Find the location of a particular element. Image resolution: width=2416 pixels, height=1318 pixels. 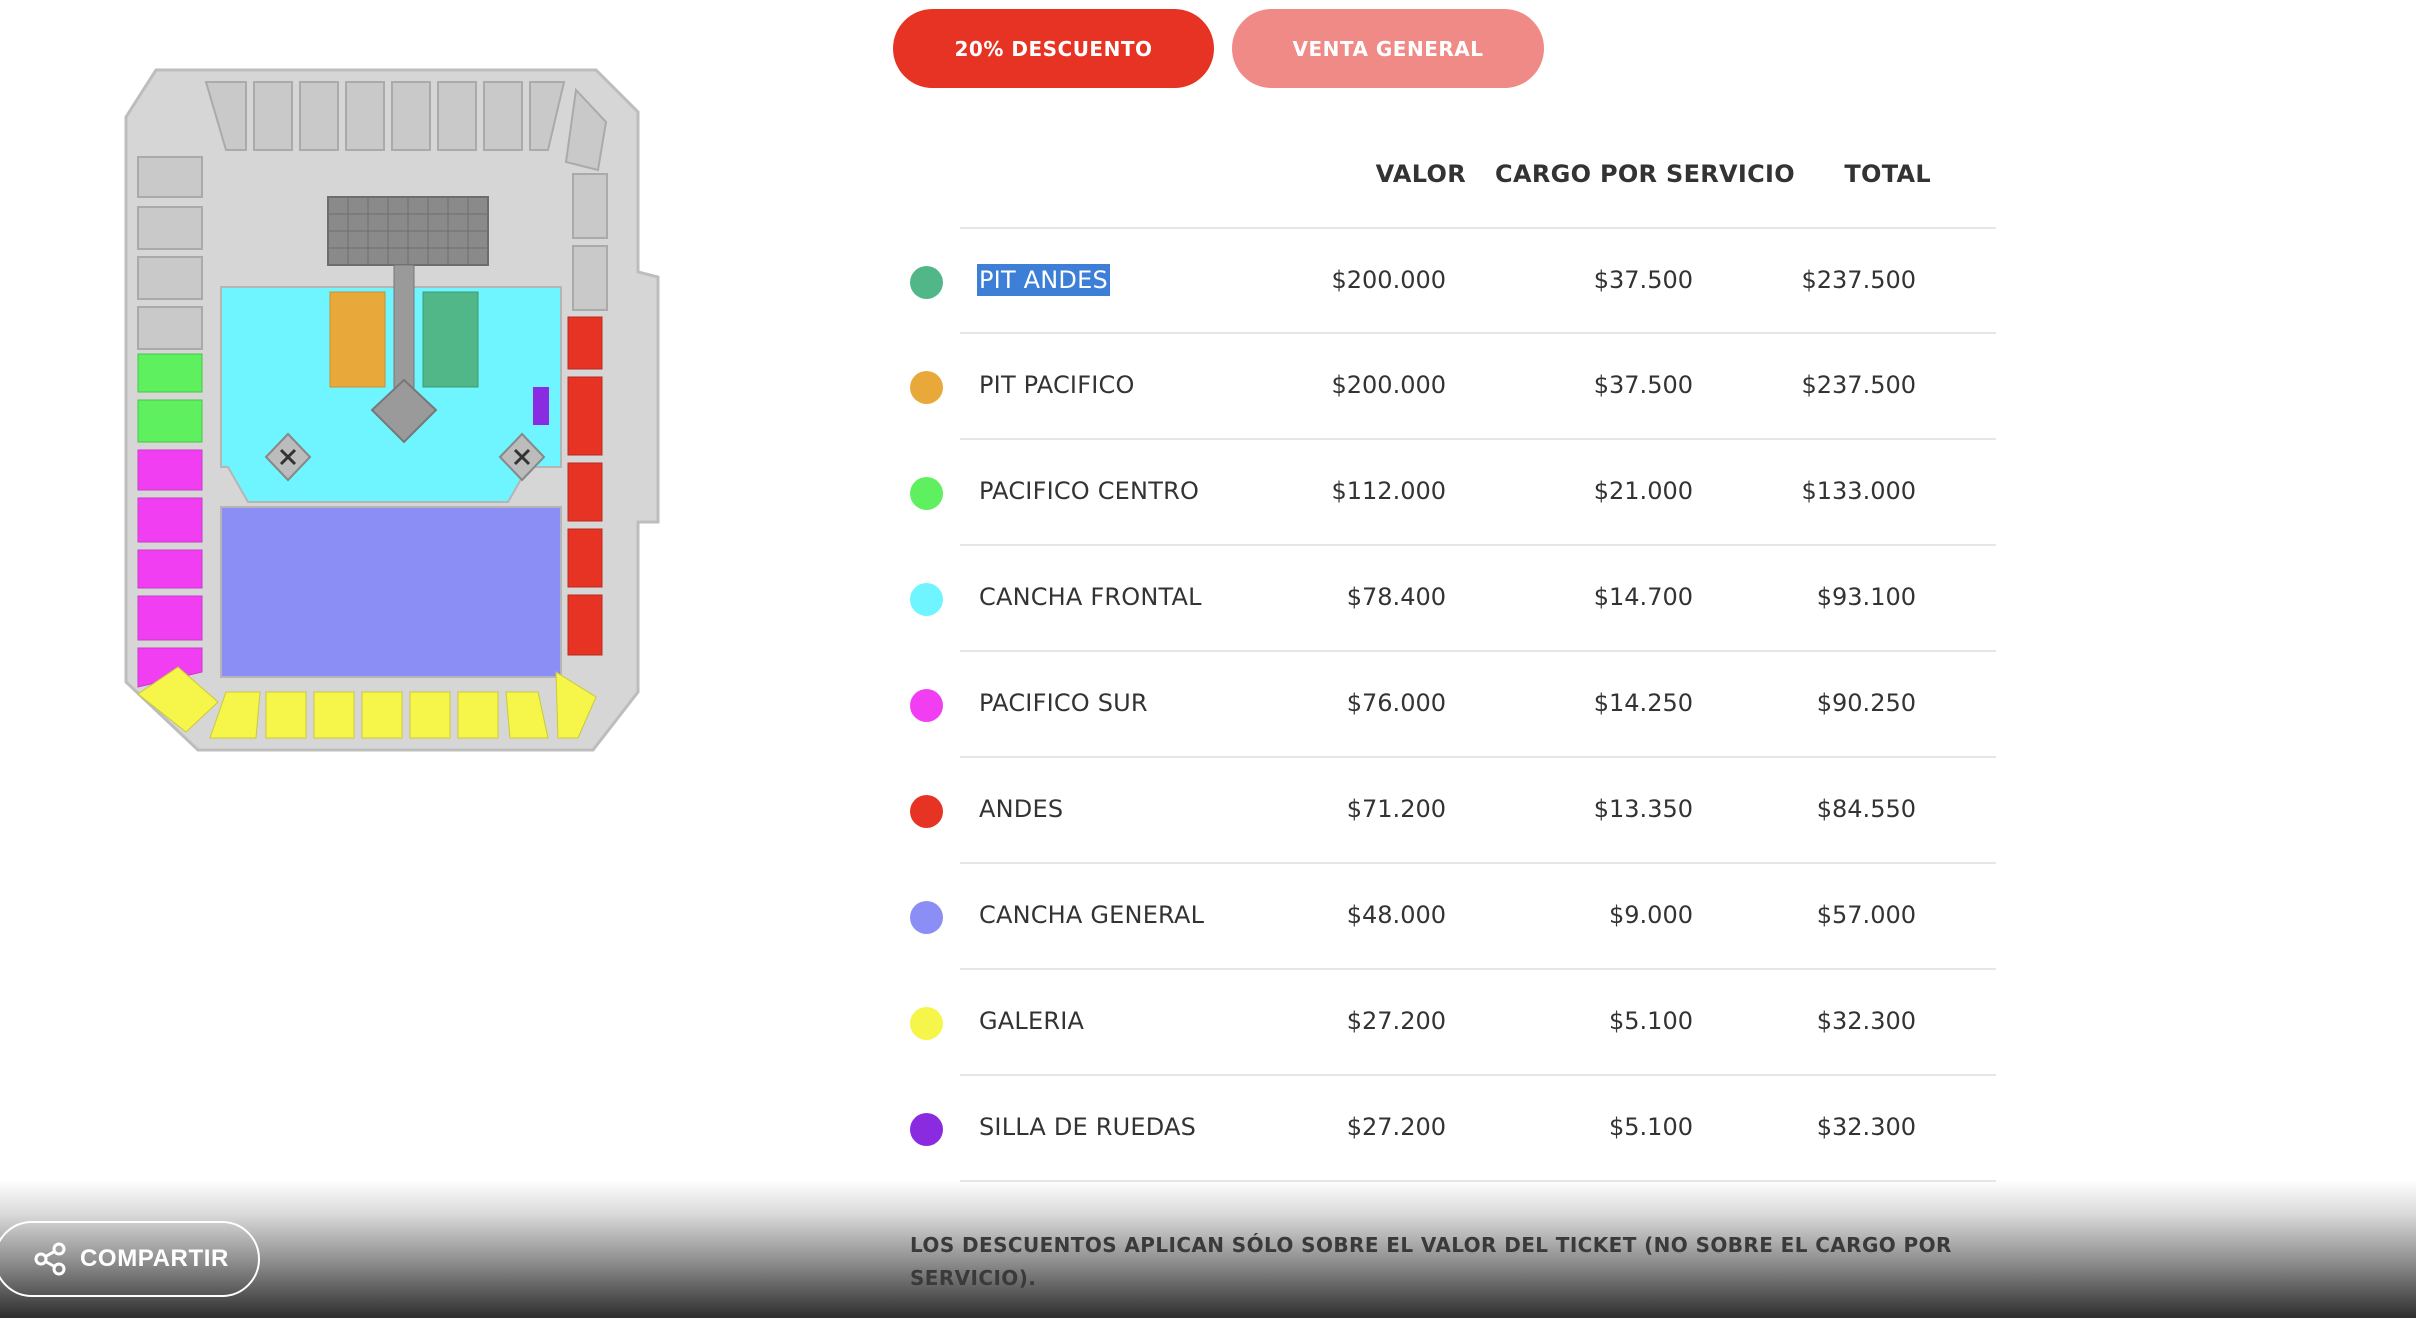

zone-name: PACIFICO CENTRO is located at coordinates (1089, 491).